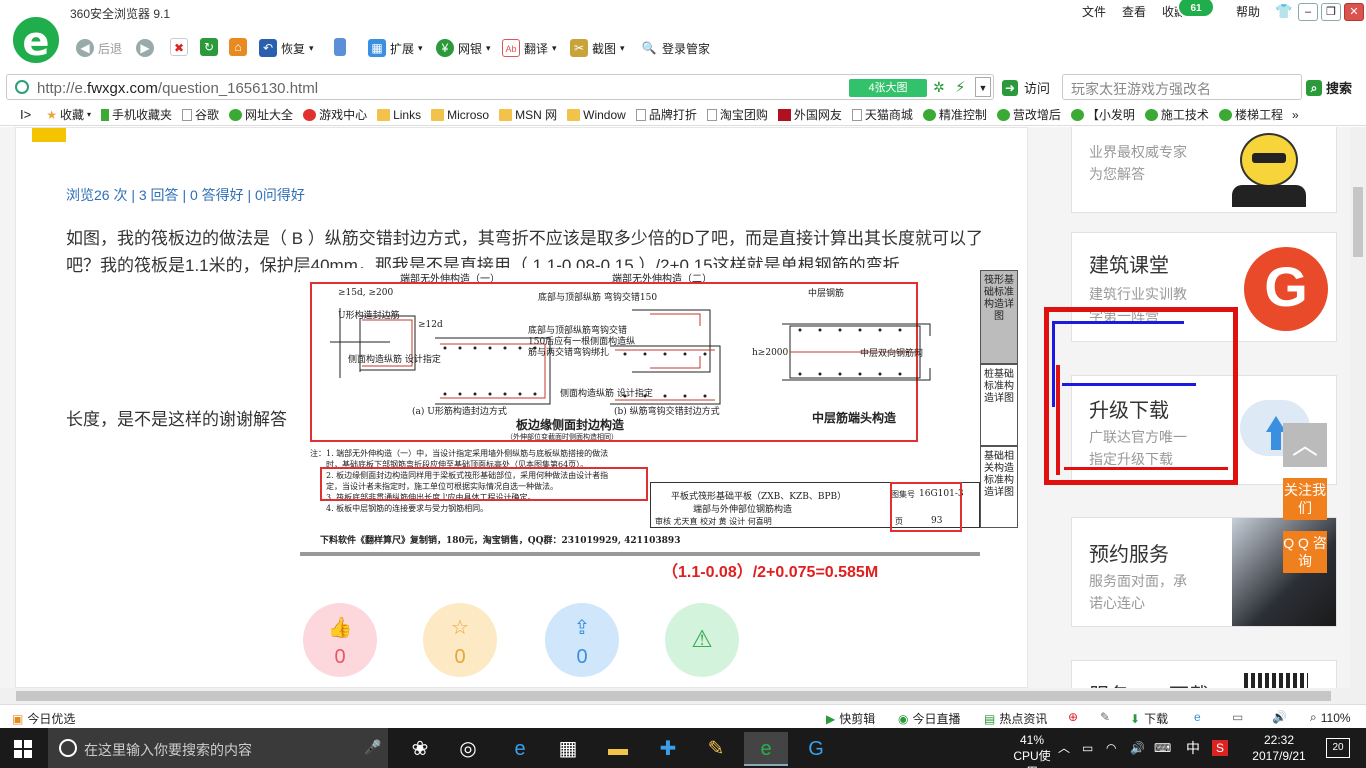  What do you see at coordinates (20, 114) in the screenshot?
I see `sidebar-toggle-icon: I>` at bounding box center [20, 114].